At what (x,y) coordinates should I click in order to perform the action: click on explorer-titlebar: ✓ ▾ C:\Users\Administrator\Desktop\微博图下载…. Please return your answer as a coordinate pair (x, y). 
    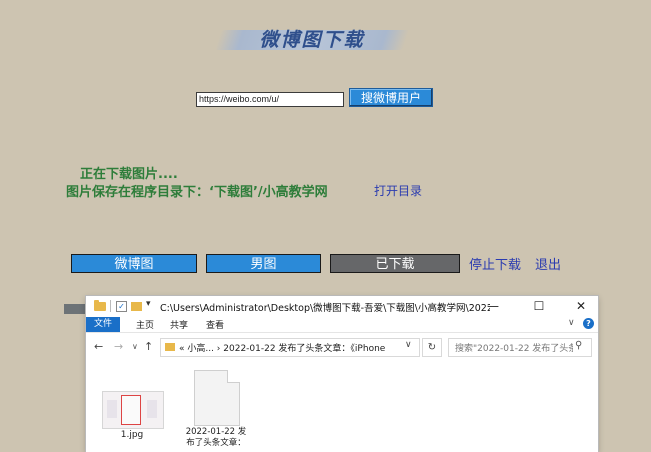
    Looking at the image, I should click on (342, 306).